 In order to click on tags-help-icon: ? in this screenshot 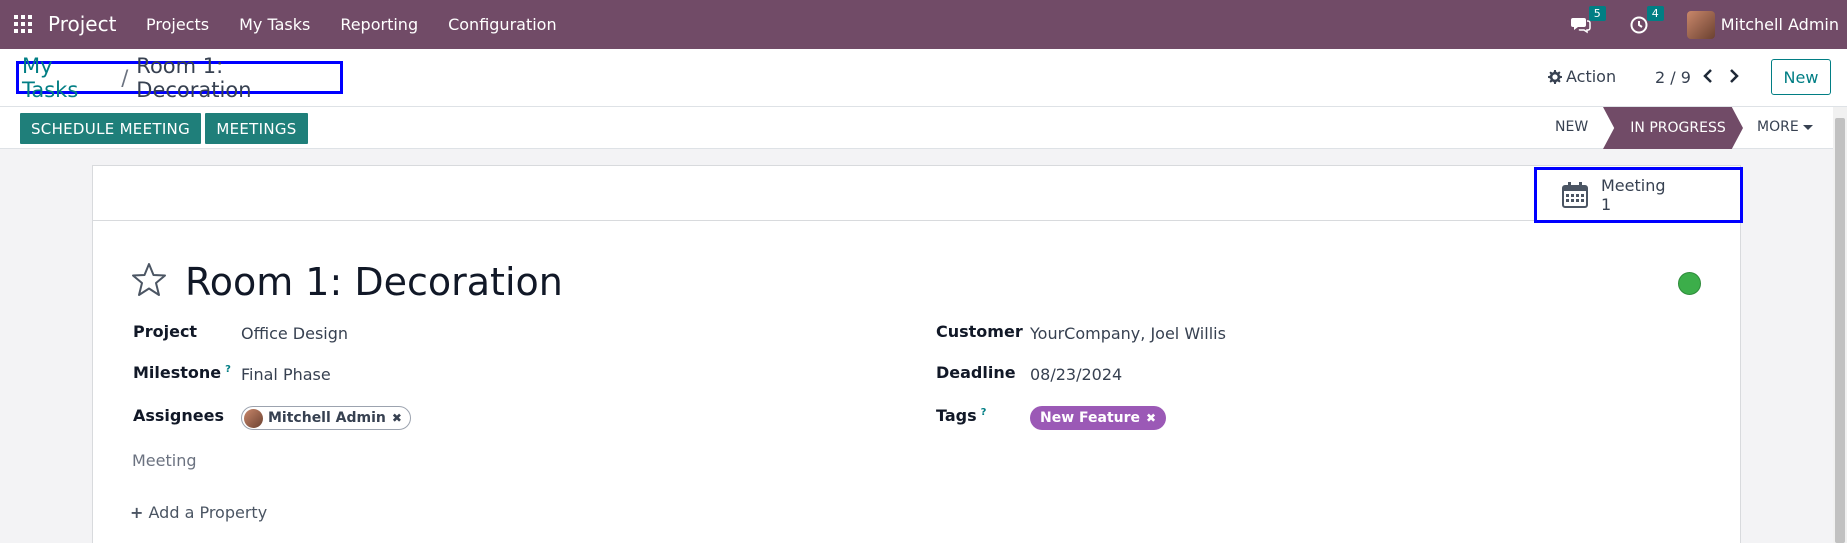, I will do `click(984, 412)`.